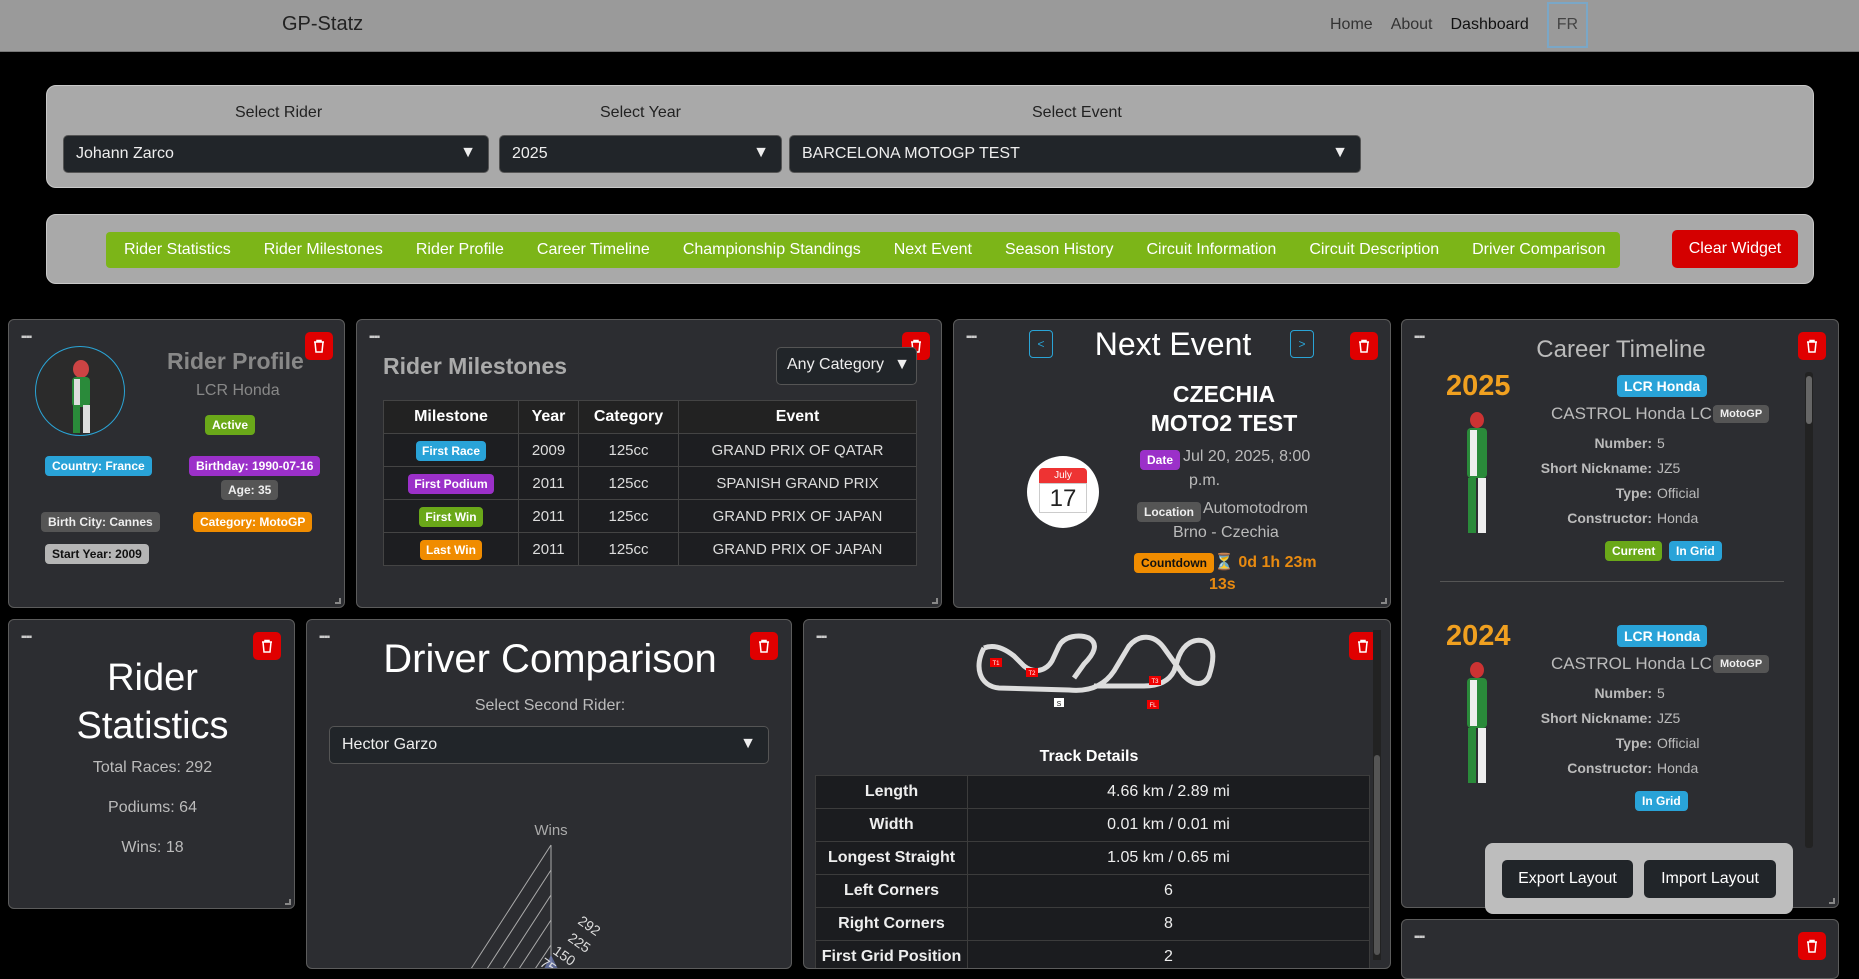 The width and height of the screenshot is (1859, 979). I want to click on team-badge: LCR Honda, so click(1662, 636).